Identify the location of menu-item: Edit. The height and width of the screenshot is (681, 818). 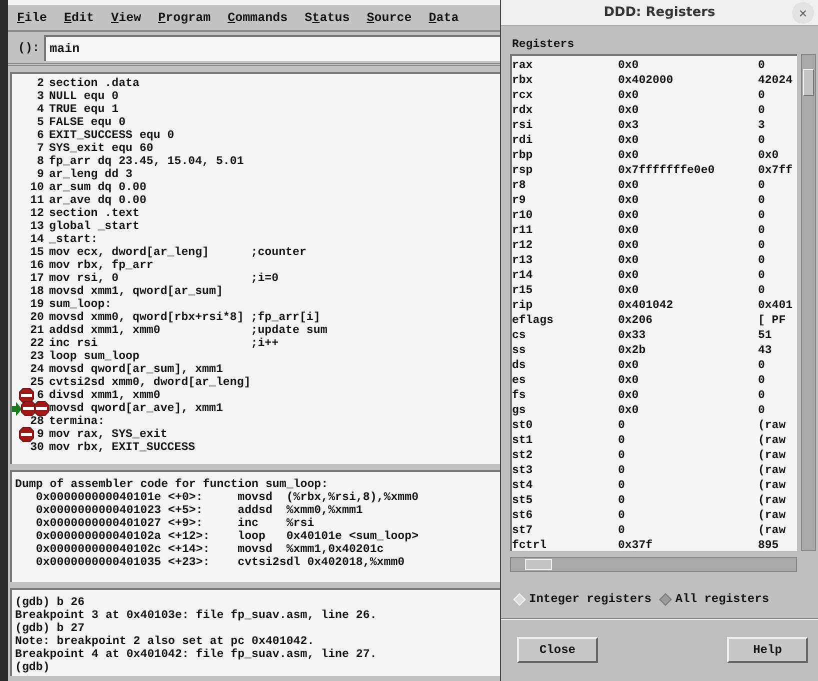
(79, 17).